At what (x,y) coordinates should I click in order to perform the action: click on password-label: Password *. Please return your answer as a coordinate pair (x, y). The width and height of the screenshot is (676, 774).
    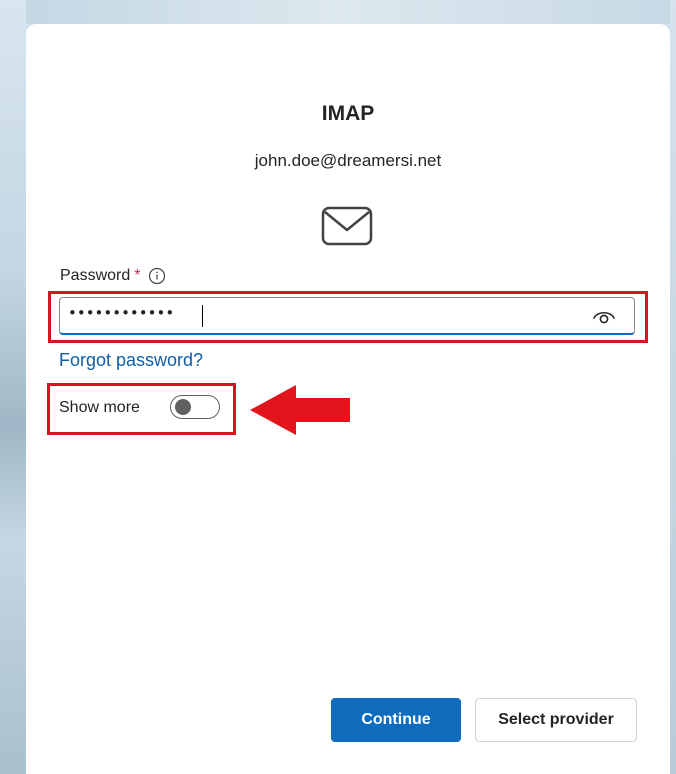
    Looking at the image, I should click on (113, 276).